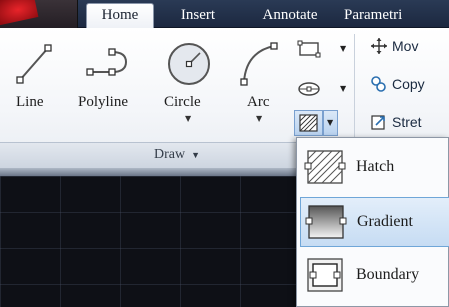 Image resolution: width=449 pixels, height=307 pixels. Describe the element at coordinates (326, 222) in the screenshot. I see `gradient-icon` at that location.